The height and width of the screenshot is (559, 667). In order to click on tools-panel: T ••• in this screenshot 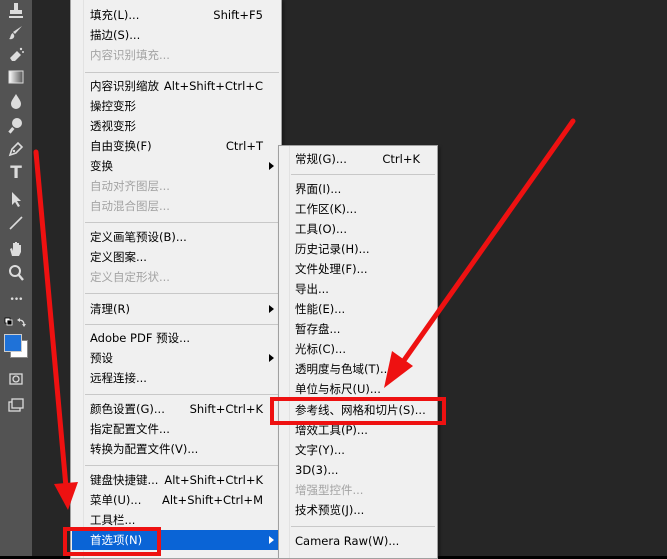, I will do `click(16, 278)`.